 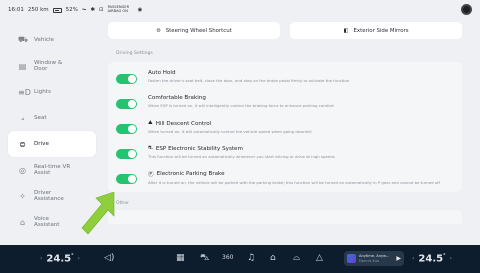 What do you see at coordinates (285, 217) in the screenshot?
I see `other-settings-card` at bounding box center [285, 217].